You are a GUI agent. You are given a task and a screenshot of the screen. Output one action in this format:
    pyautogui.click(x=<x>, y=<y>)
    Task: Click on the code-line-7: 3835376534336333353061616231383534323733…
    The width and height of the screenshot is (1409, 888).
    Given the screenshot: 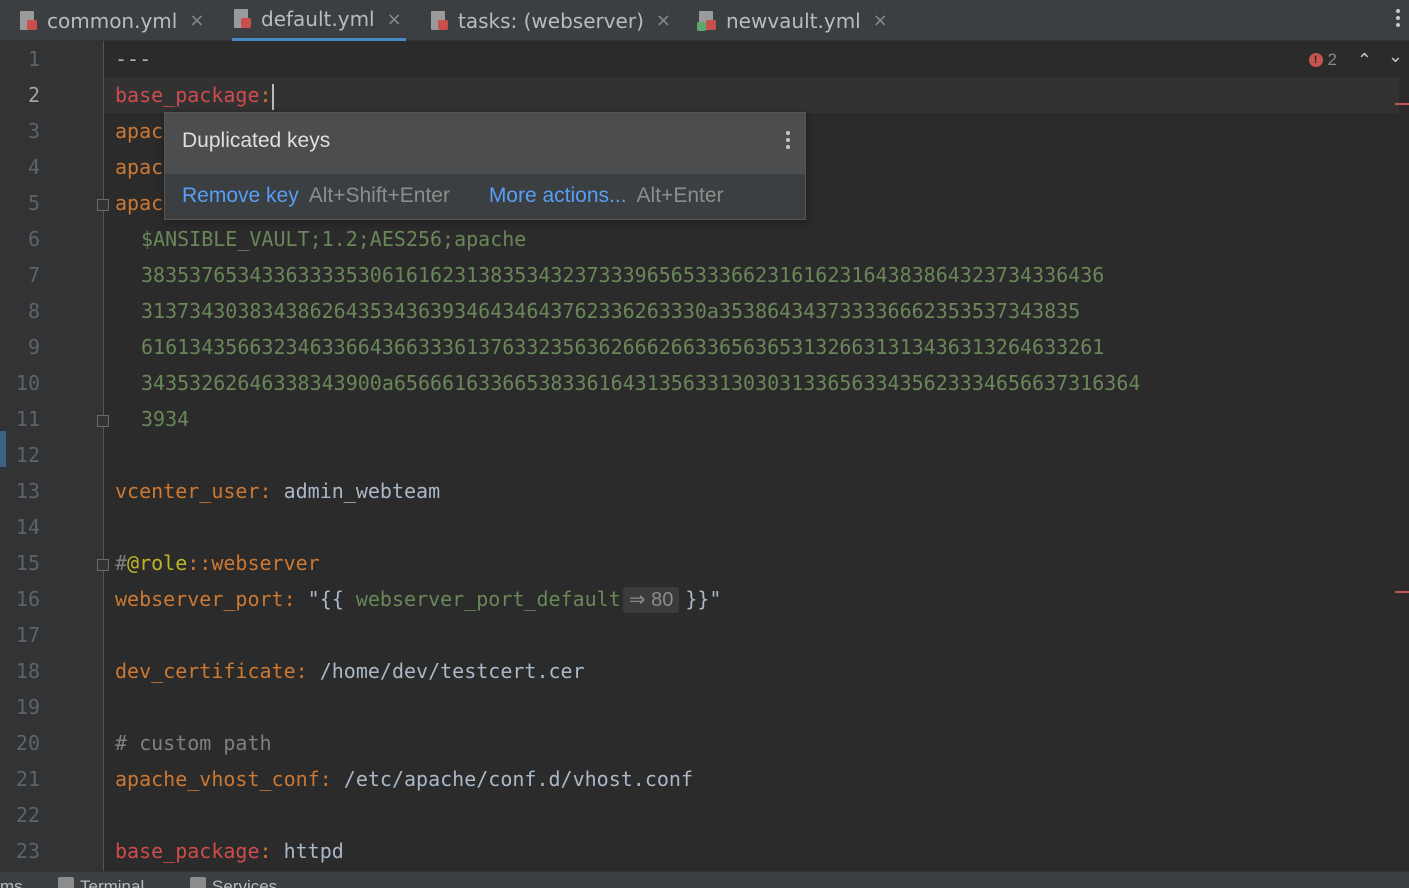 What is the action you would take?
    pyautogui.click(x=622, y=275)
    